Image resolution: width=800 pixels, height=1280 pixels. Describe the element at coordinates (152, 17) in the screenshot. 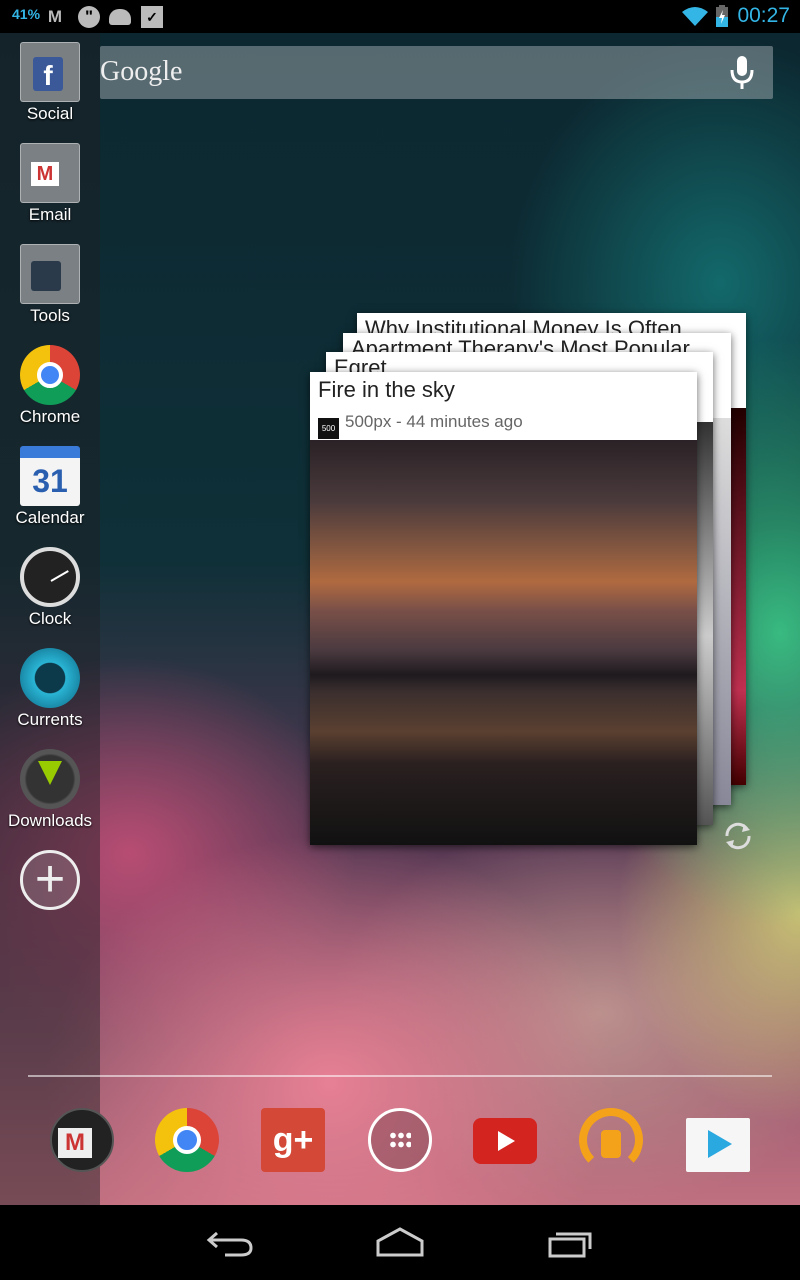

I see `play-store-icon: ✓` at that location.